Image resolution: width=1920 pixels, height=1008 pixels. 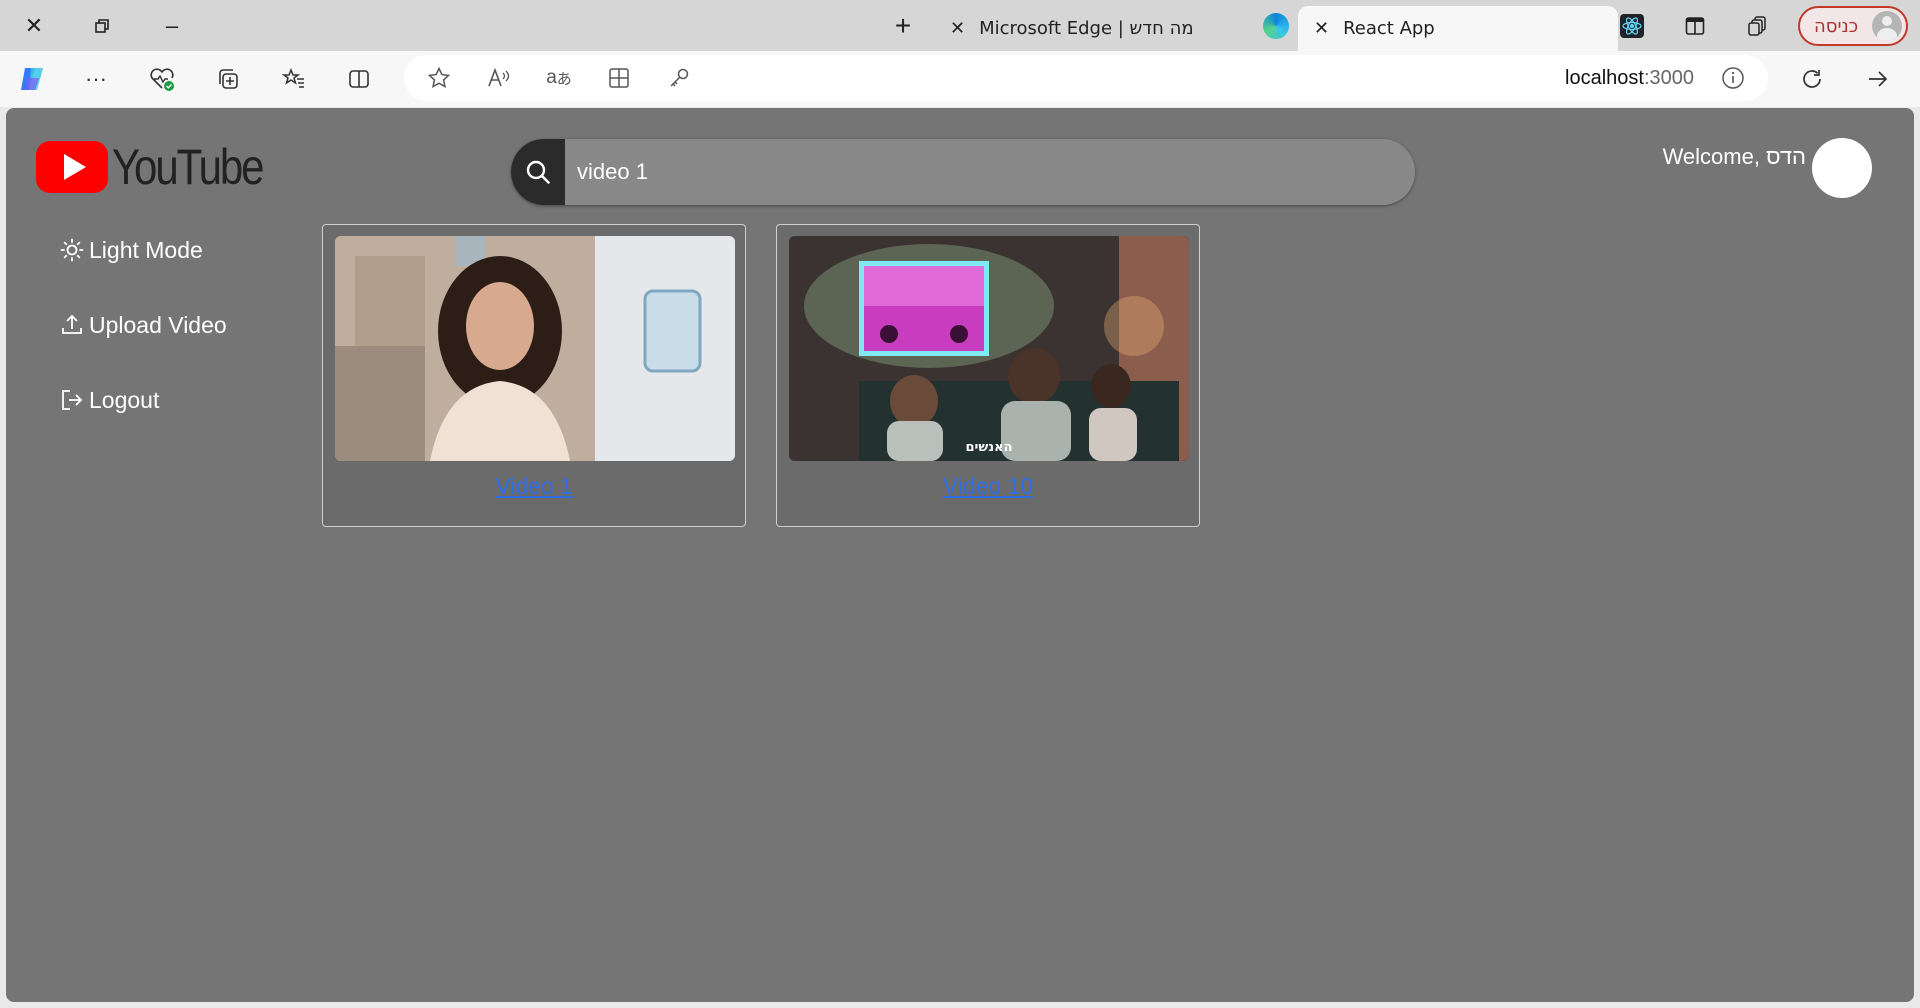 I want to click on search-button, so click(x=538, y=172).